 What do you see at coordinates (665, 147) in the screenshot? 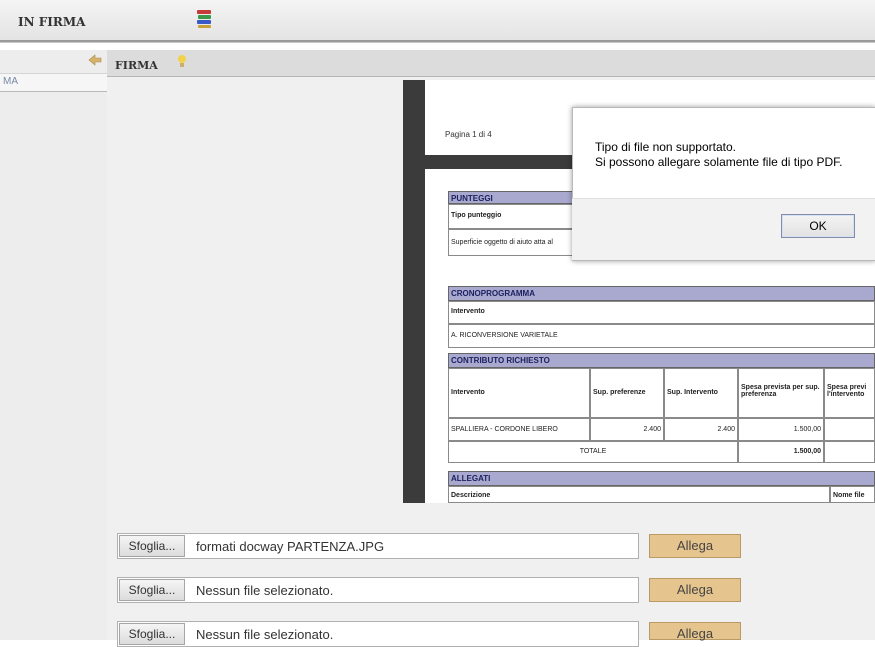
I see `dialog-message-line1: Tipo di file non supportato.` at bounding box center [665, 147].